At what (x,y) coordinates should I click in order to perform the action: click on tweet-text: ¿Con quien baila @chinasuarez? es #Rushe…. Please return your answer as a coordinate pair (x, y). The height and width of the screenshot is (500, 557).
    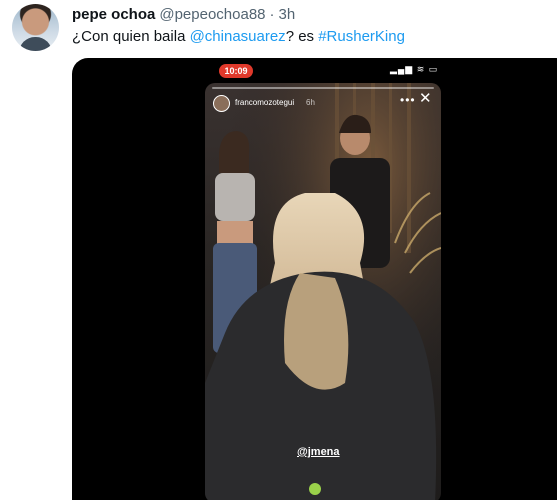
    Looking at the image, I should click on (238, 37).